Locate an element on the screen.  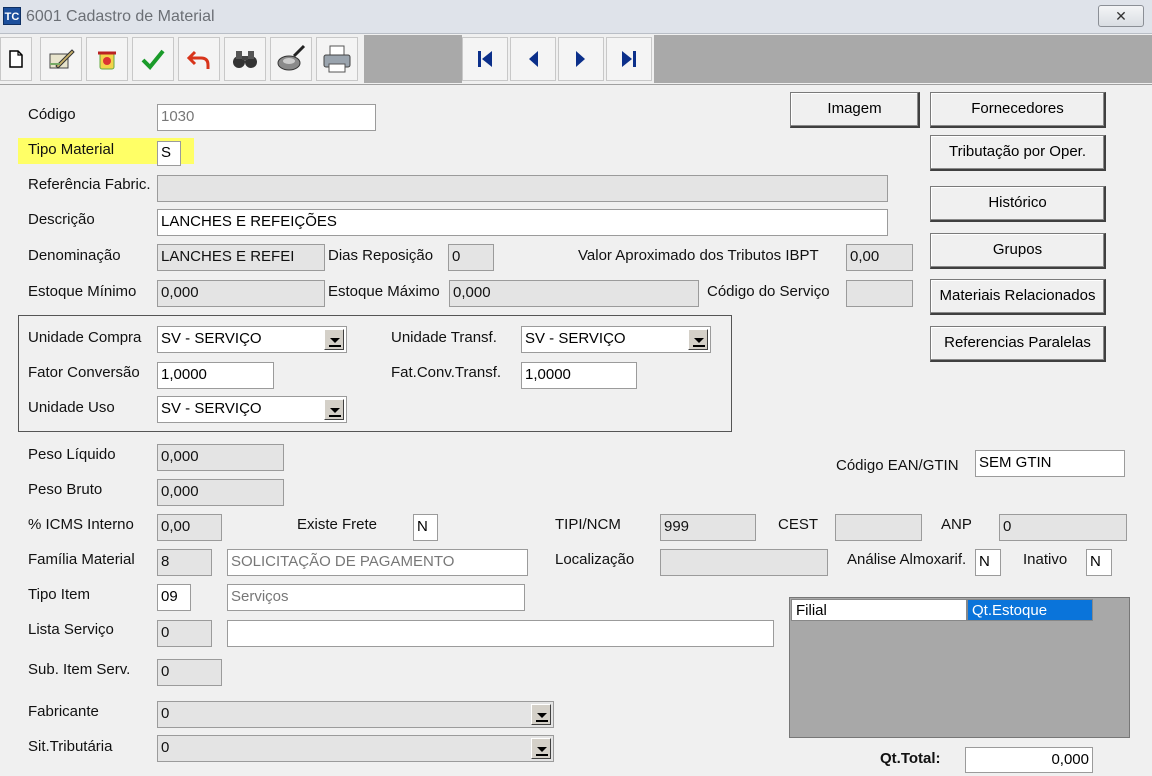
close-button: ✕ is located at coordinates (1121, 16).